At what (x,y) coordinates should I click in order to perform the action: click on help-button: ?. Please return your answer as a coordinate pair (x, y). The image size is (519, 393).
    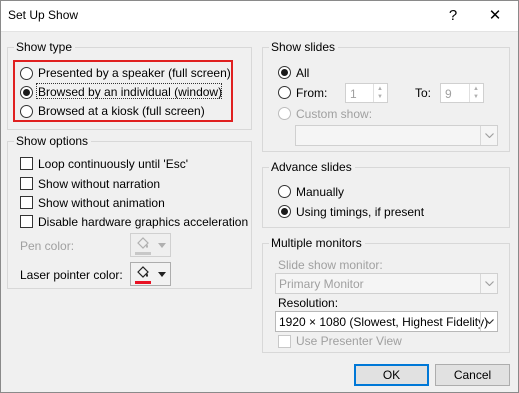
    Looking at the image, I should click on (453, 15).